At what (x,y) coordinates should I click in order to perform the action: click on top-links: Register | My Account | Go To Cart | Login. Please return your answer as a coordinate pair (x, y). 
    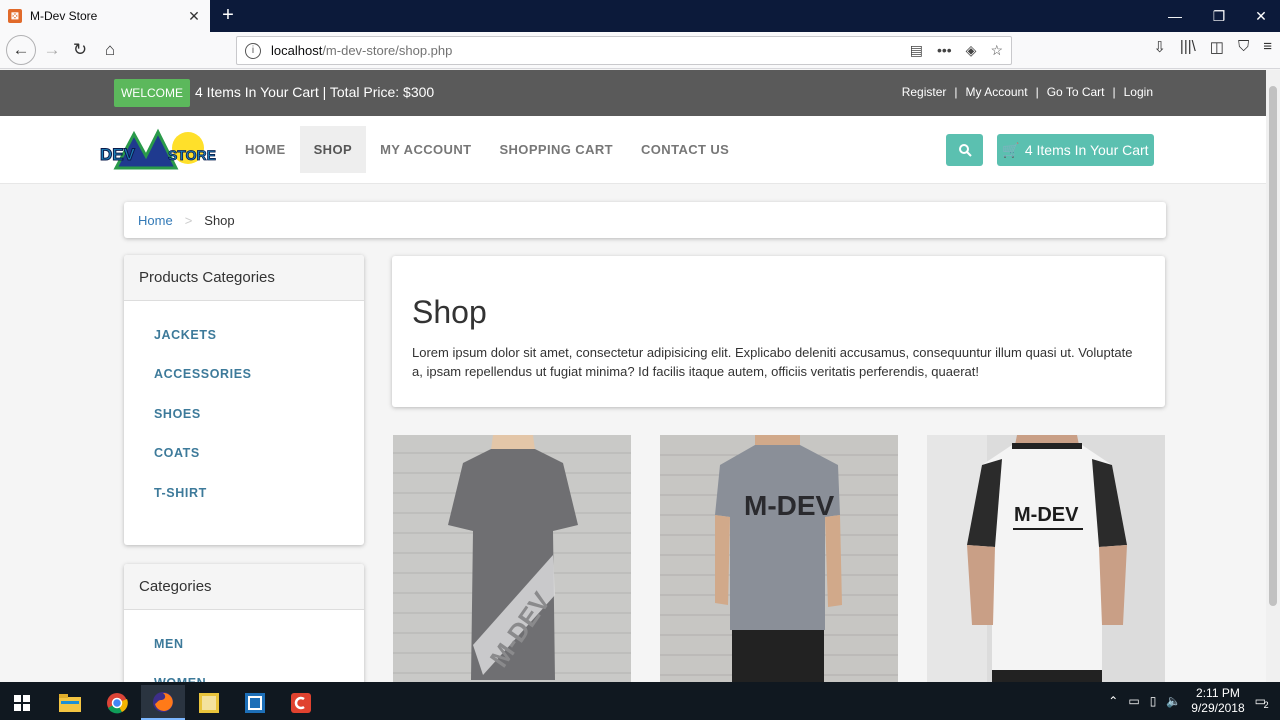
    Looking at the image, I should click on (1027, 92).